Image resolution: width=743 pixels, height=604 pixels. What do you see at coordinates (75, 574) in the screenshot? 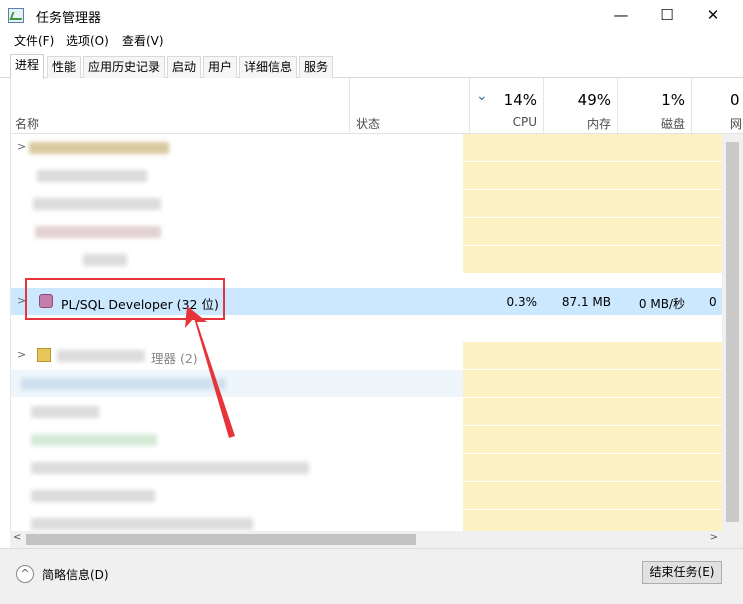
I see `fewer-details-link: 简略信息(D)` at bounding box center [75, 574].